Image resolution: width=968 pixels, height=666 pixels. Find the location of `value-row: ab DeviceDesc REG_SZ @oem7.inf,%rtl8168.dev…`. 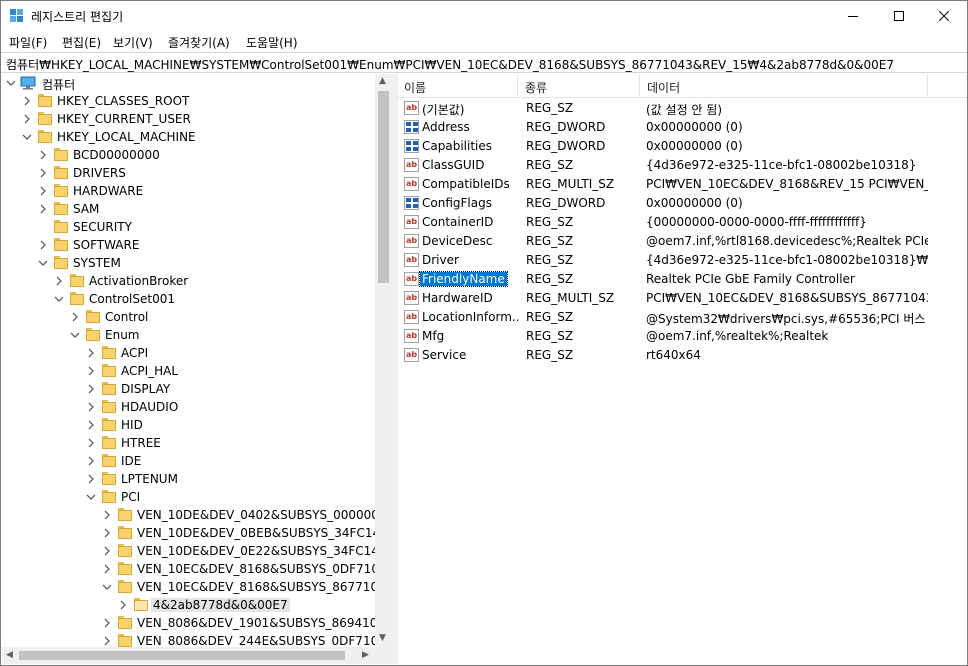

value-row: ab DeviceDesc REG_SZ @oem7.inf,%rtl8168.dev… is located at coordinates (682, 241).